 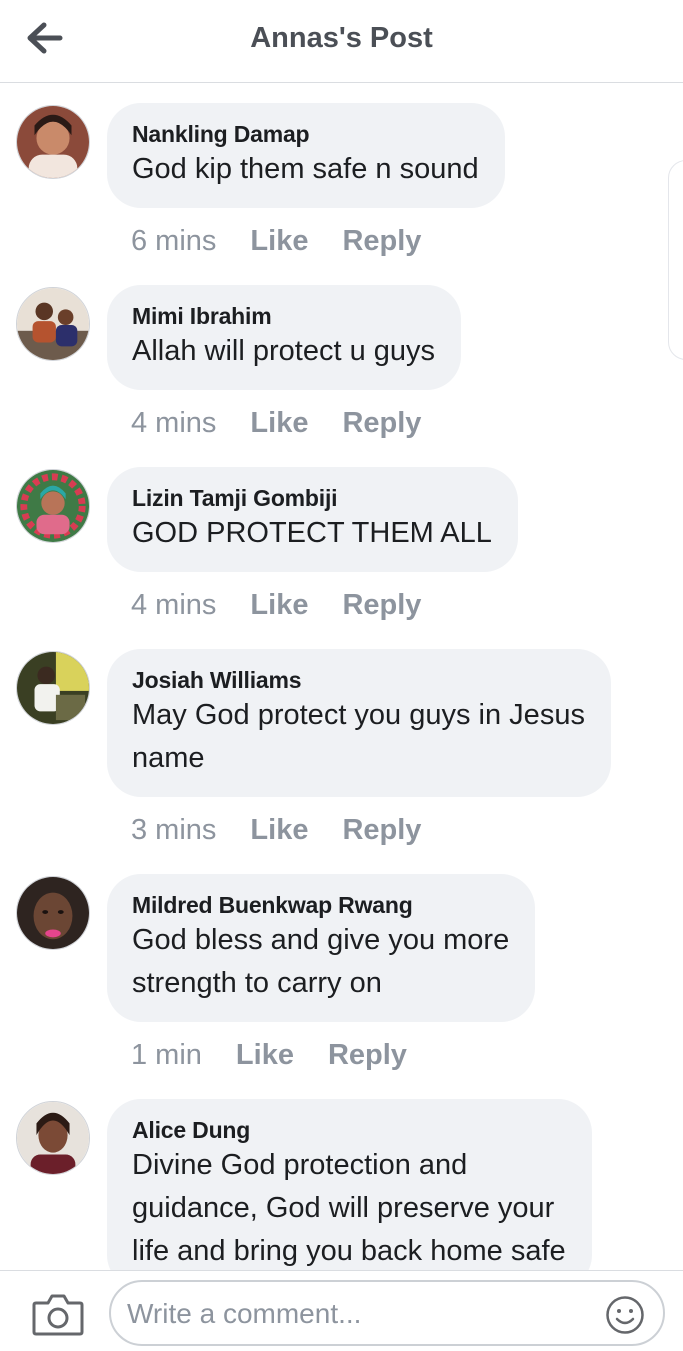 I want to click on emoji-button, so click(x=625, y=1315).